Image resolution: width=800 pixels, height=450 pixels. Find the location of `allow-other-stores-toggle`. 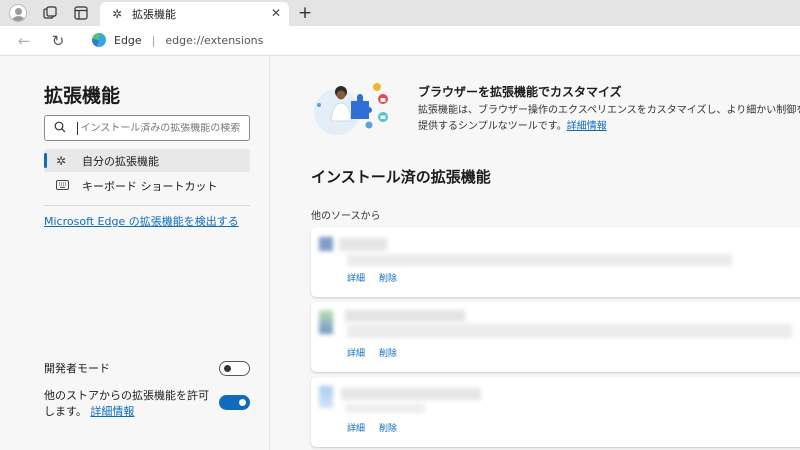

allow-other-stores-toggle is located at coordinates (234, 402).